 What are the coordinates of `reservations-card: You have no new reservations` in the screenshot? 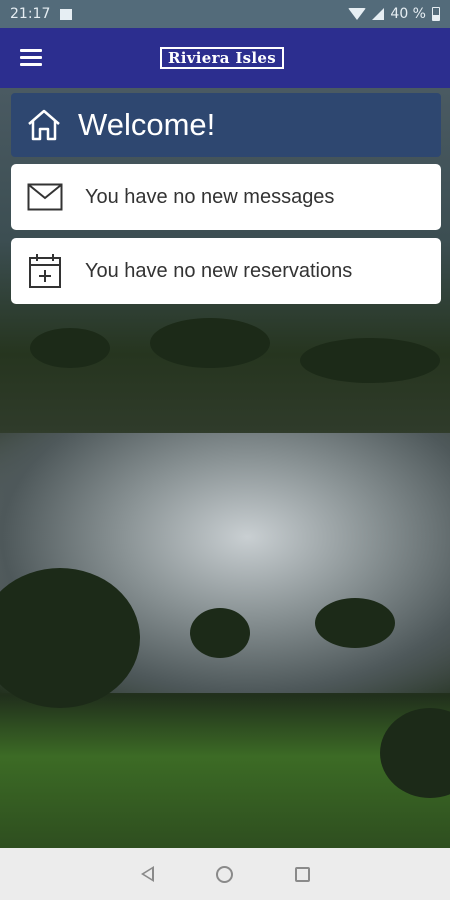 It's located at (226, 271).